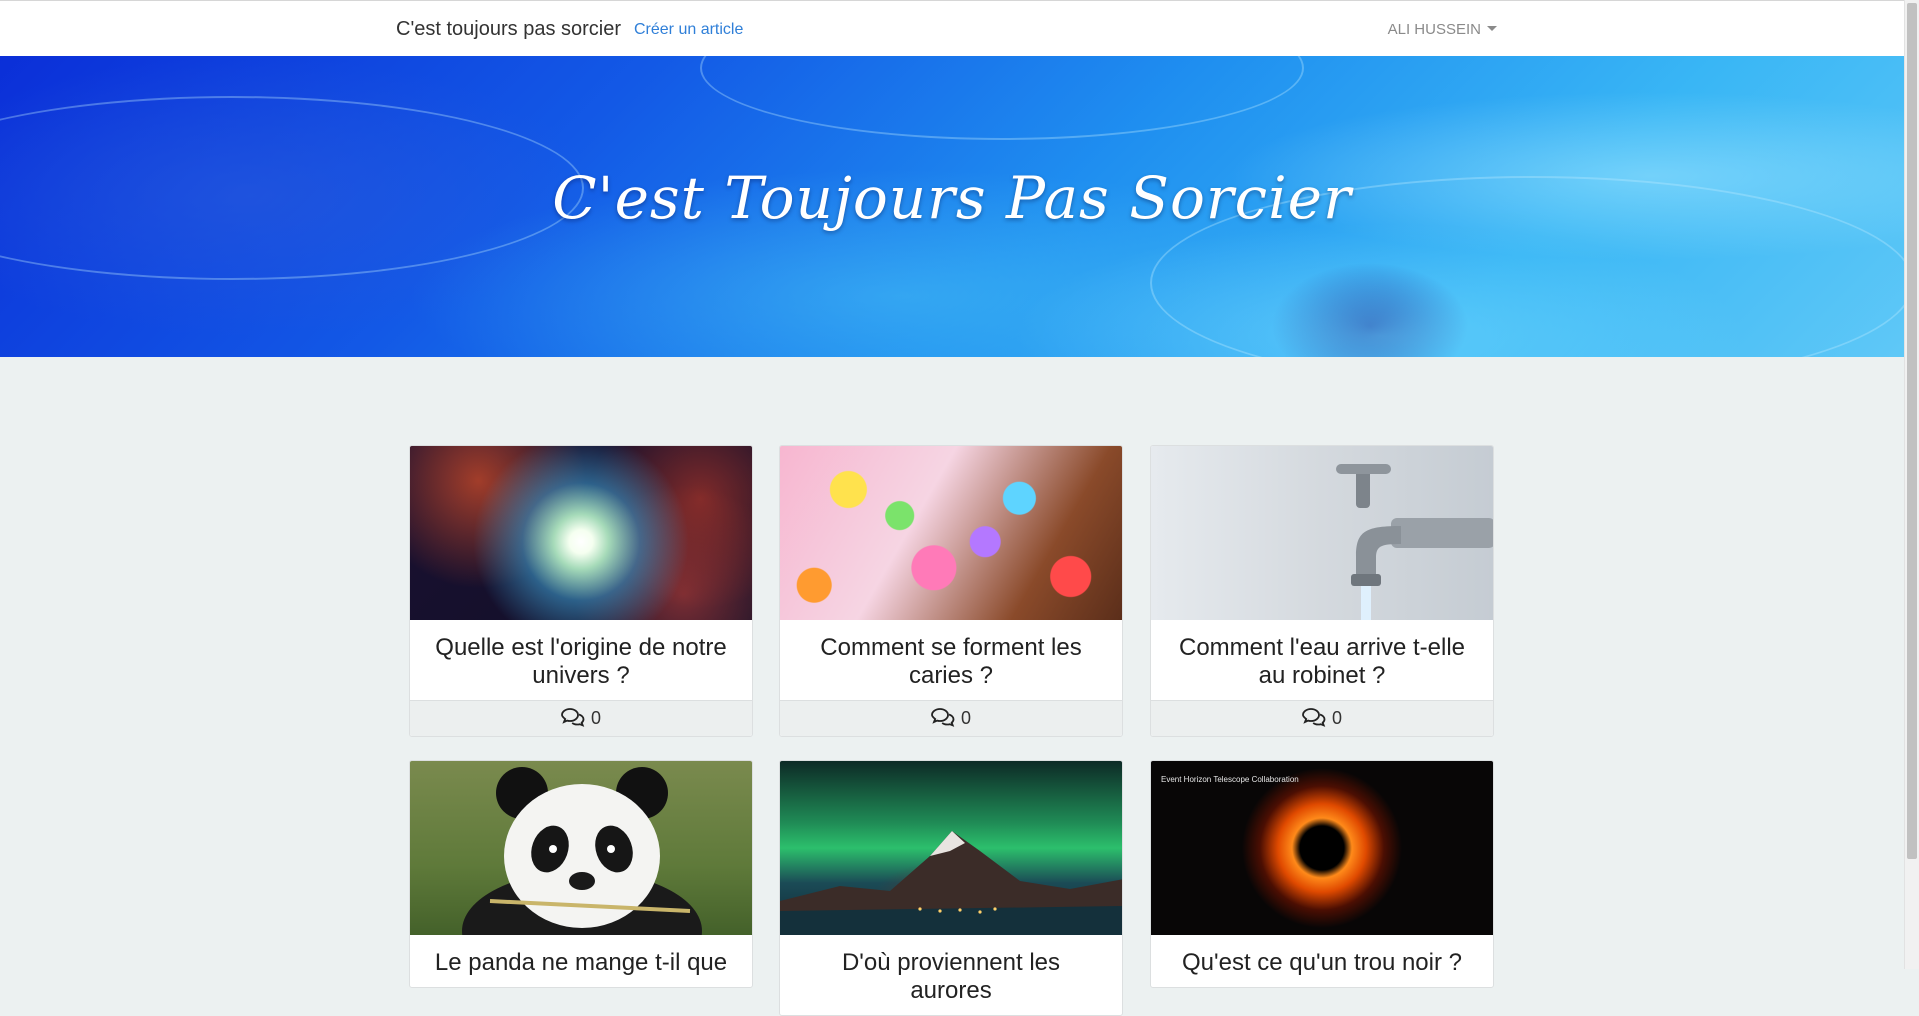 The image size is (1919, 1016). What do you see at coordinates (952, 198) in the screenshot?
I see `hero-title: C'est Toujours Pas Sorcier` at bounding box center [952, 198].